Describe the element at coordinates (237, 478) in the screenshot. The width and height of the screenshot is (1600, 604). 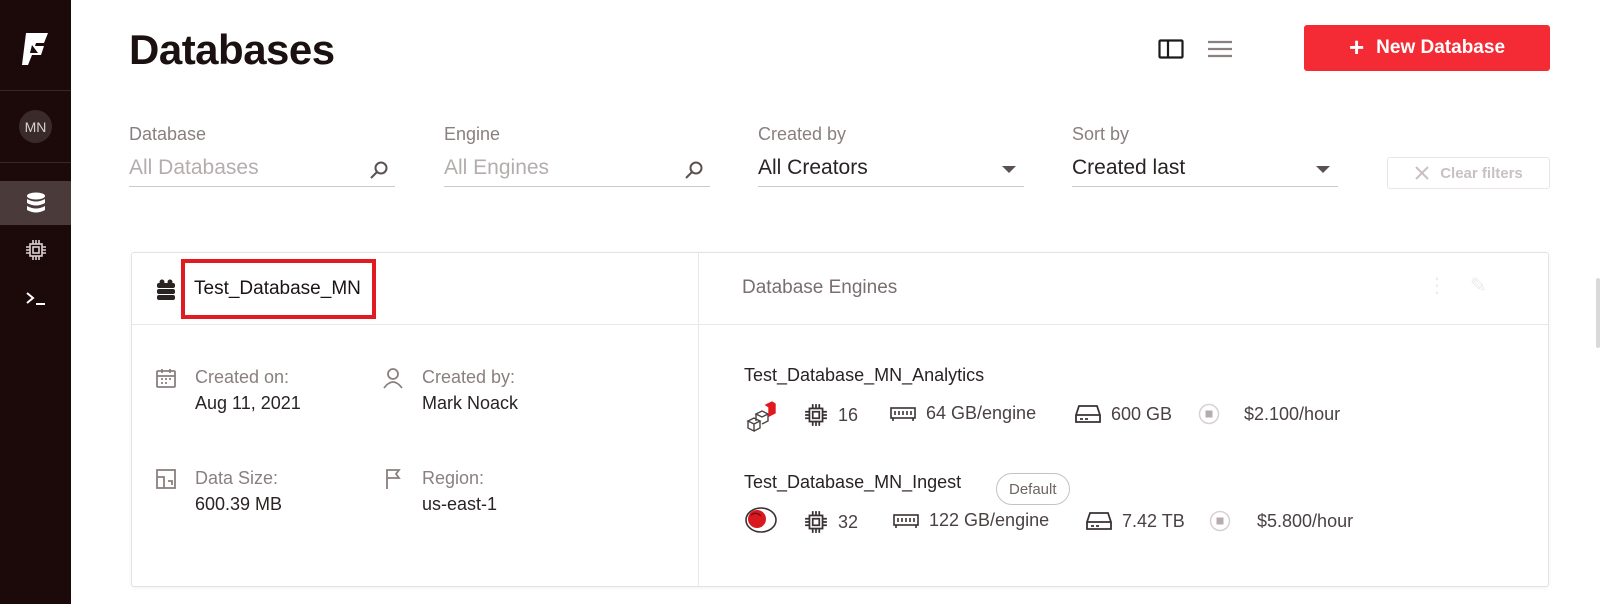
I see `data-size-label: Data Size:` at that location.